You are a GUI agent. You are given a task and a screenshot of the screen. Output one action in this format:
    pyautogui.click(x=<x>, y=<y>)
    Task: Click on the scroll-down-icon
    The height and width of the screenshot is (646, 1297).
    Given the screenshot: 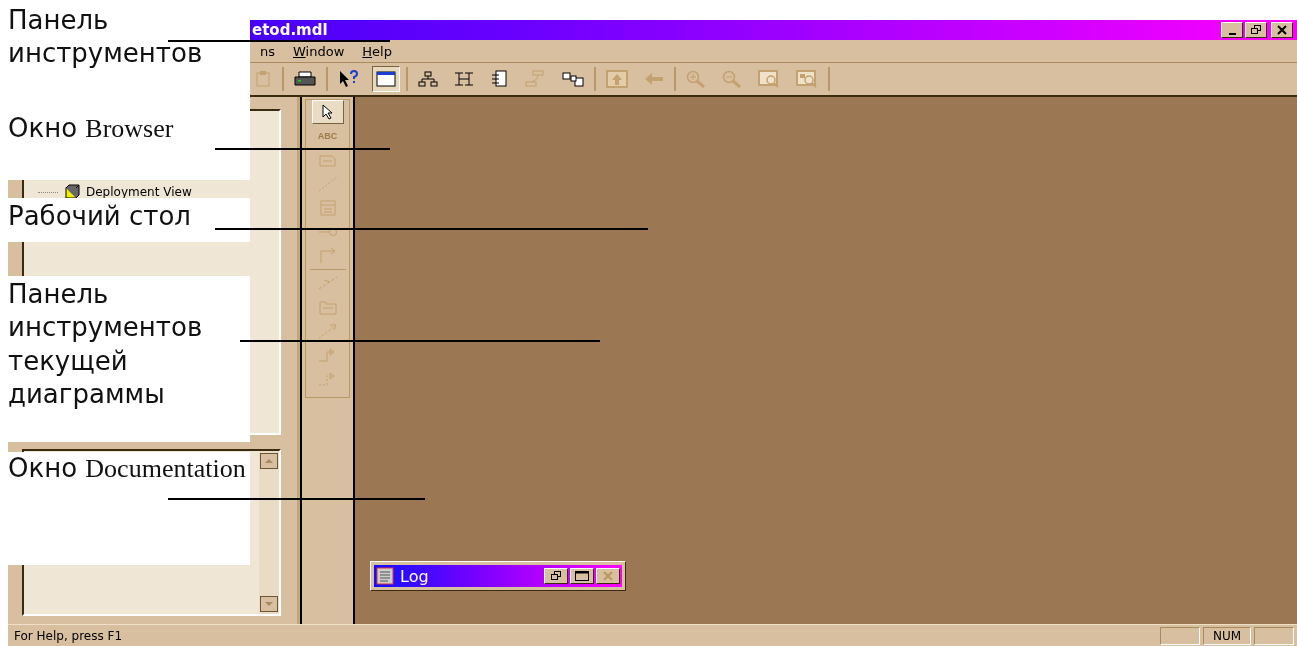 What is the action you would take?
    pyautogui.click(x=269, y=604)
    